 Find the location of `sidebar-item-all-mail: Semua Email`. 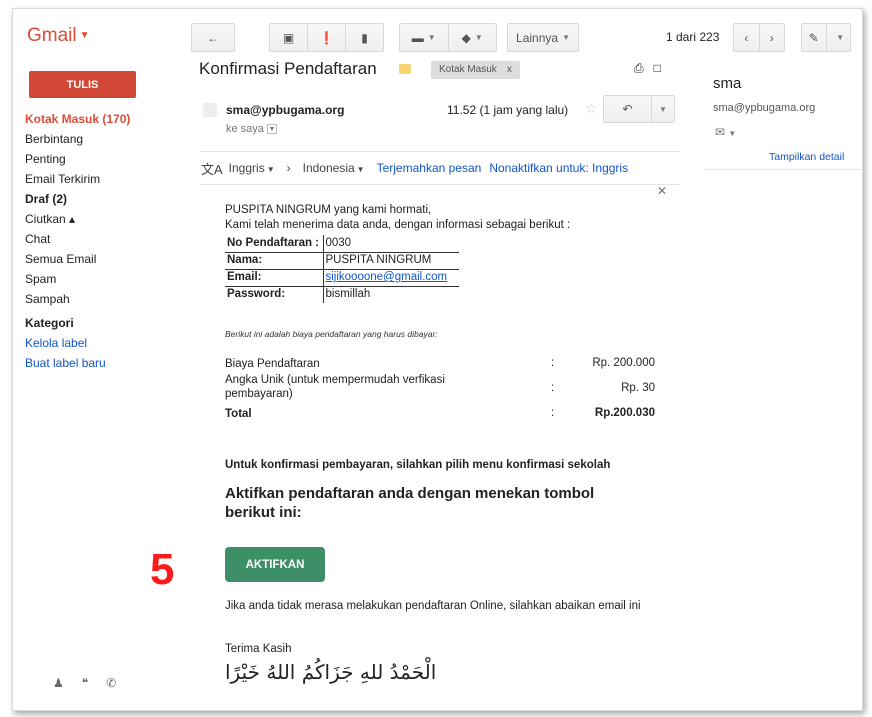

sidebar-item-all-mail: Semua Email is located at coordinates (105, 259).